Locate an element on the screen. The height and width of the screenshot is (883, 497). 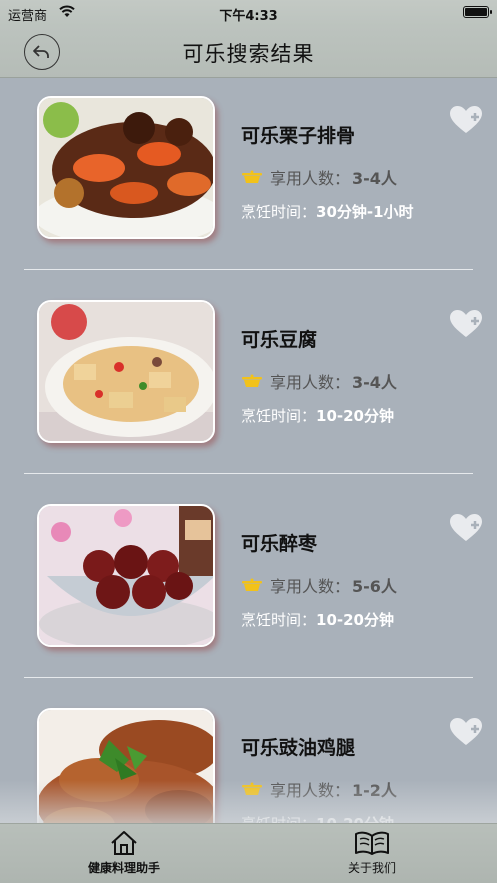
book-icon is located at coordinates (372, 843).